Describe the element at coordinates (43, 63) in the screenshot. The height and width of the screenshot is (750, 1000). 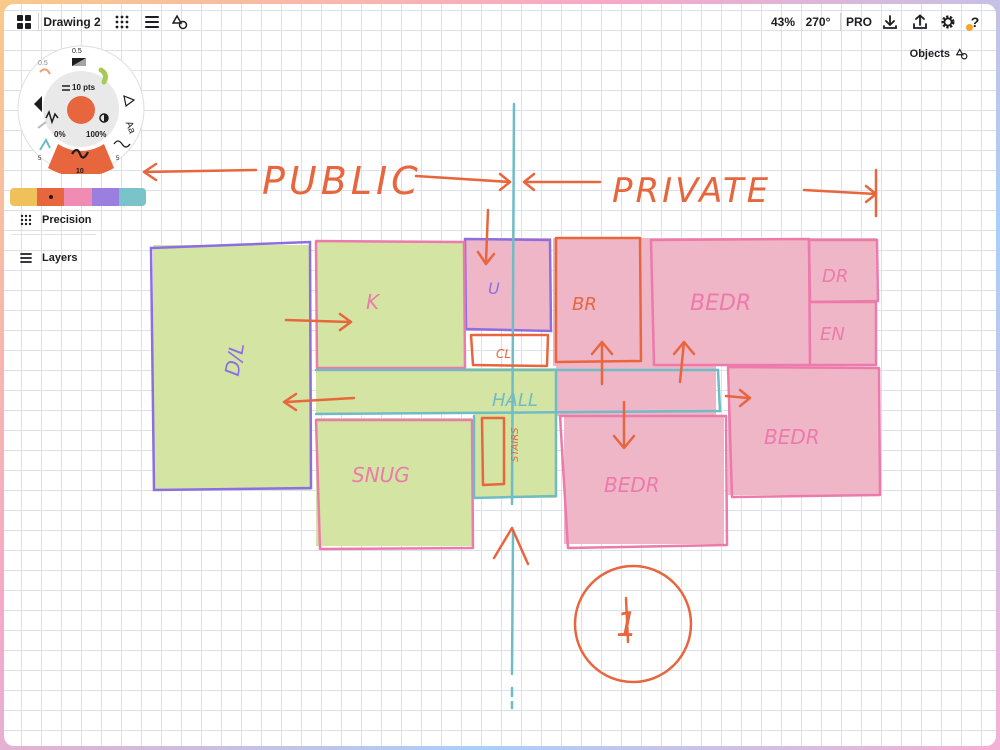
I see `left-nib-value: 0.5` at that location.